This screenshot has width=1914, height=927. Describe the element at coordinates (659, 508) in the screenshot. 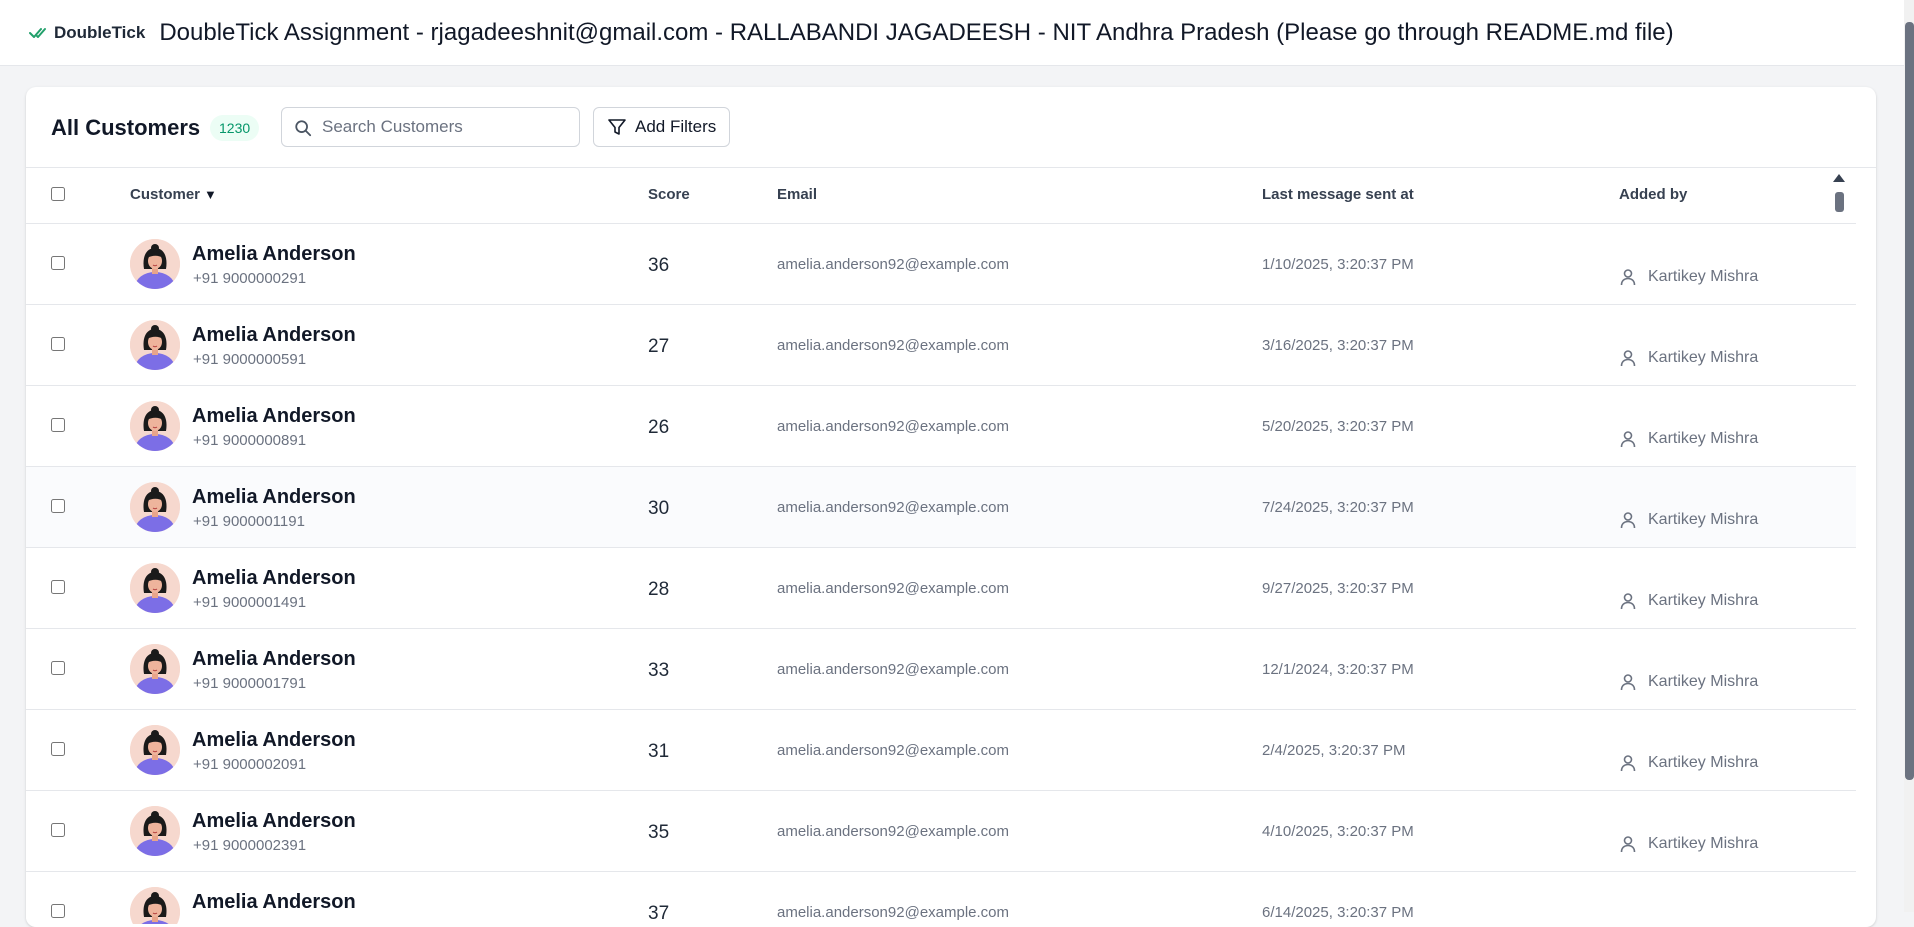

I see `customer-score: 30` at that location.